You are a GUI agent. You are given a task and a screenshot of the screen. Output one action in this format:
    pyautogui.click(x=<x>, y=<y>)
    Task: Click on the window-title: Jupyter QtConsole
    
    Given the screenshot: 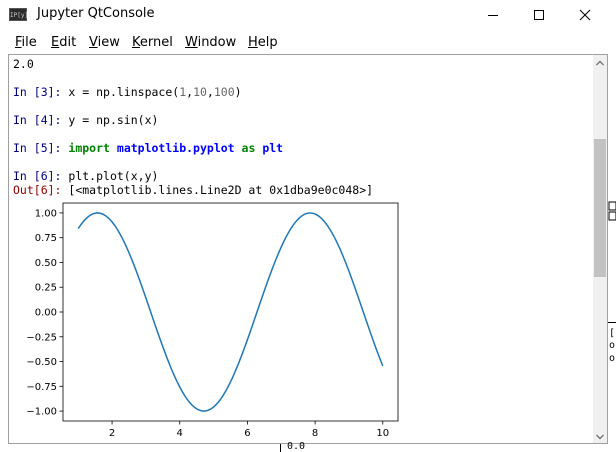 What is the action you would take?
    pyautogui.click(x=96, y=13)
    